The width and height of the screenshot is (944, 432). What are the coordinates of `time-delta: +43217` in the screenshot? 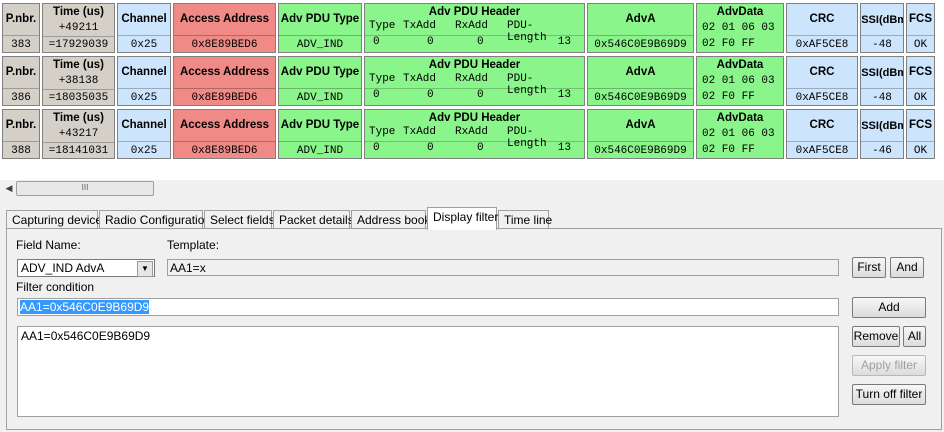 It's located at (78, 134).